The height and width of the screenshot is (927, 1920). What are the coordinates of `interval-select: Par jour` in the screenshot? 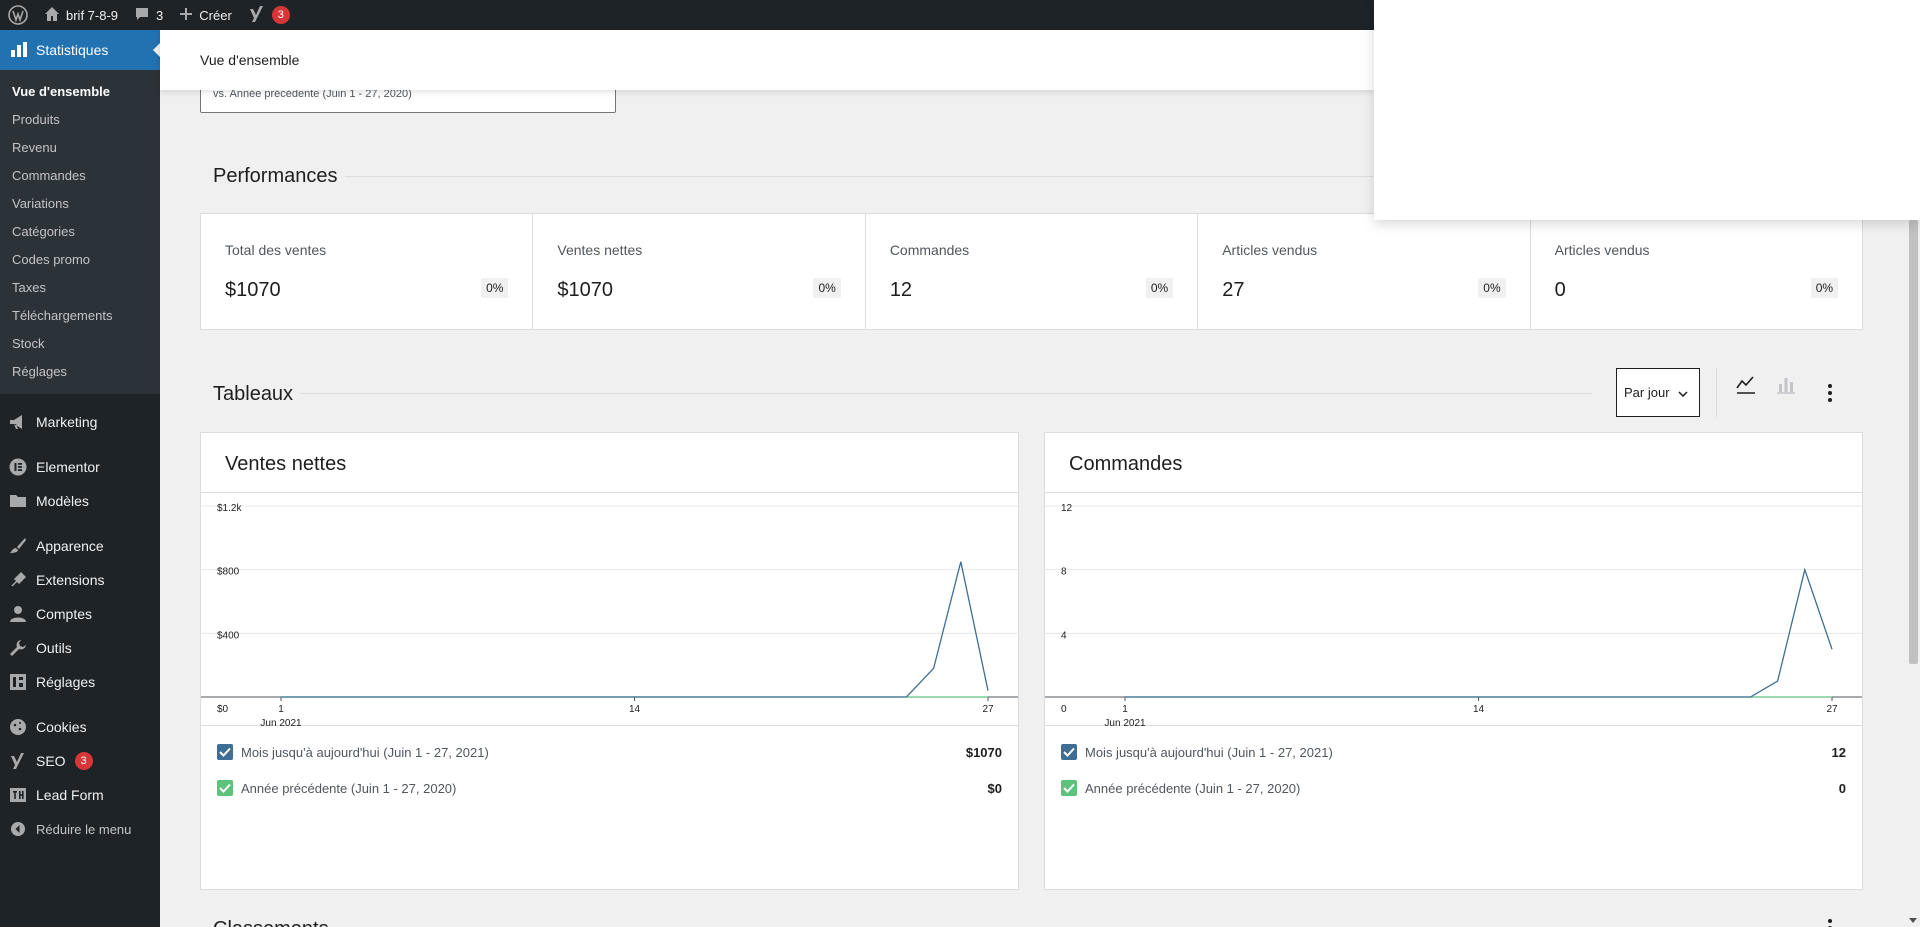 It's located at (1658, 392).